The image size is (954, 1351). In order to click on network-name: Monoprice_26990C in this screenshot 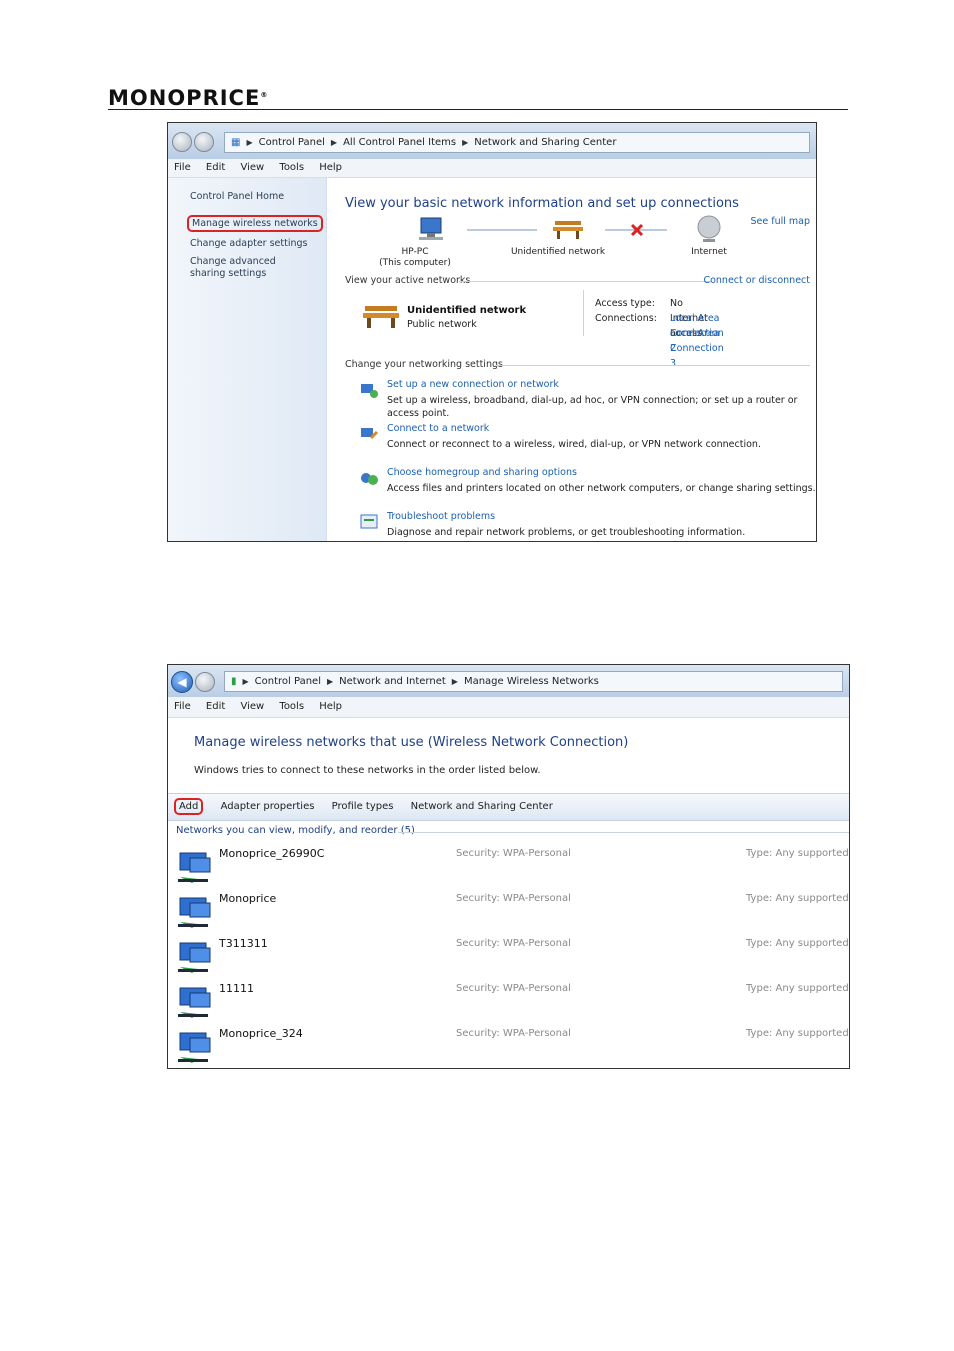, I will do `click(272, 853)`.